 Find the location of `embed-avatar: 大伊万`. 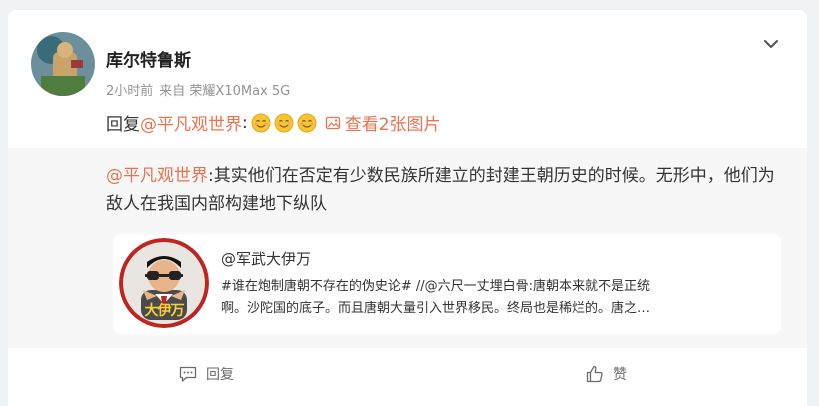

embed-avatar: 大伊万 is located at coordinates (164, 283).